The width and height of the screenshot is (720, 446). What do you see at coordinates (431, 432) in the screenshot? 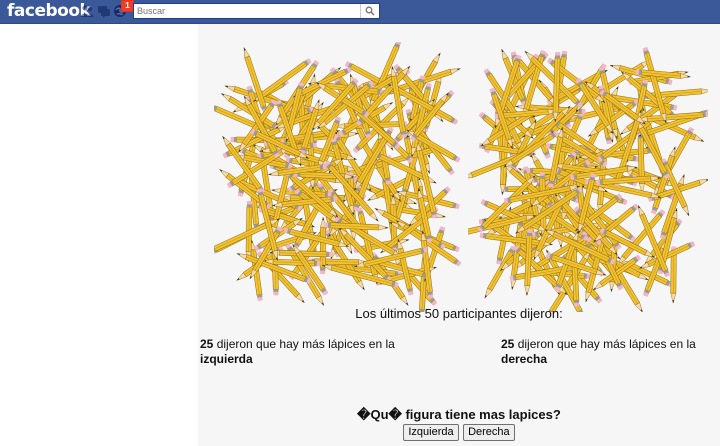
I see `left-answer-button: Izquierda` at bounding box center [431, 432].